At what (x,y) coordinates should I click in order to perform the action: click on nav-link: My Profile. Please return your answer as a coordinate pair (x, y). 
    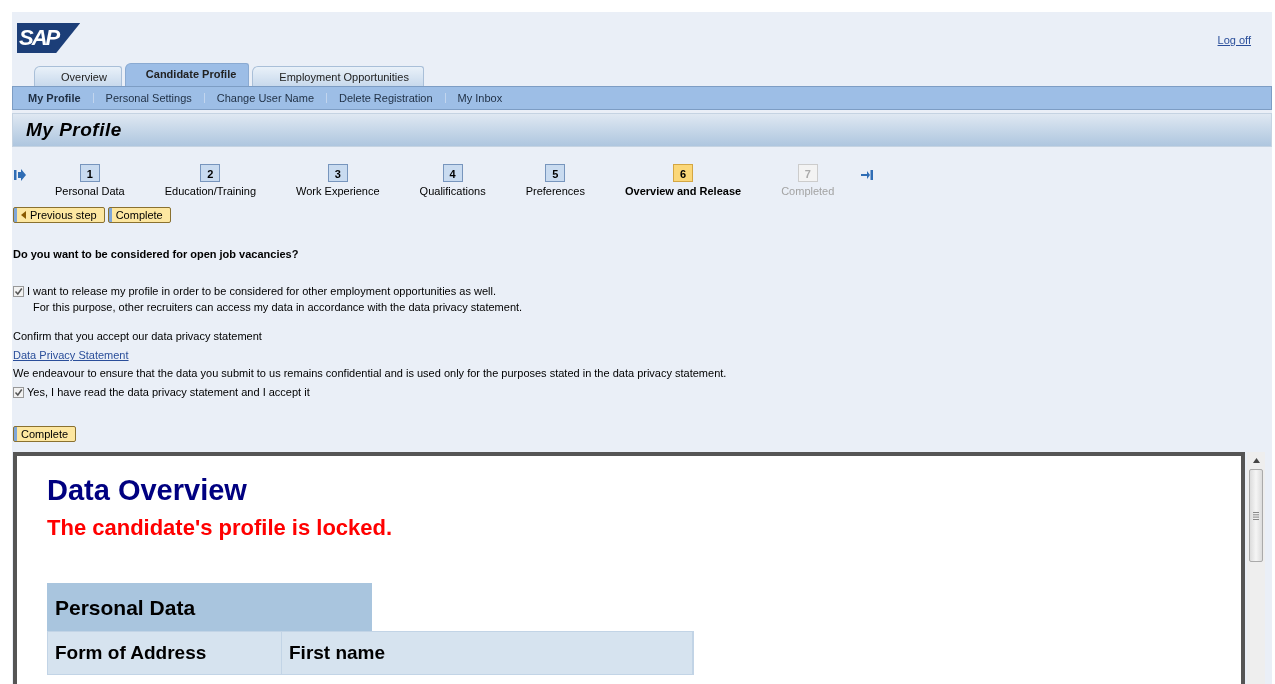
    Looking at the image, I should click on (54, 98).